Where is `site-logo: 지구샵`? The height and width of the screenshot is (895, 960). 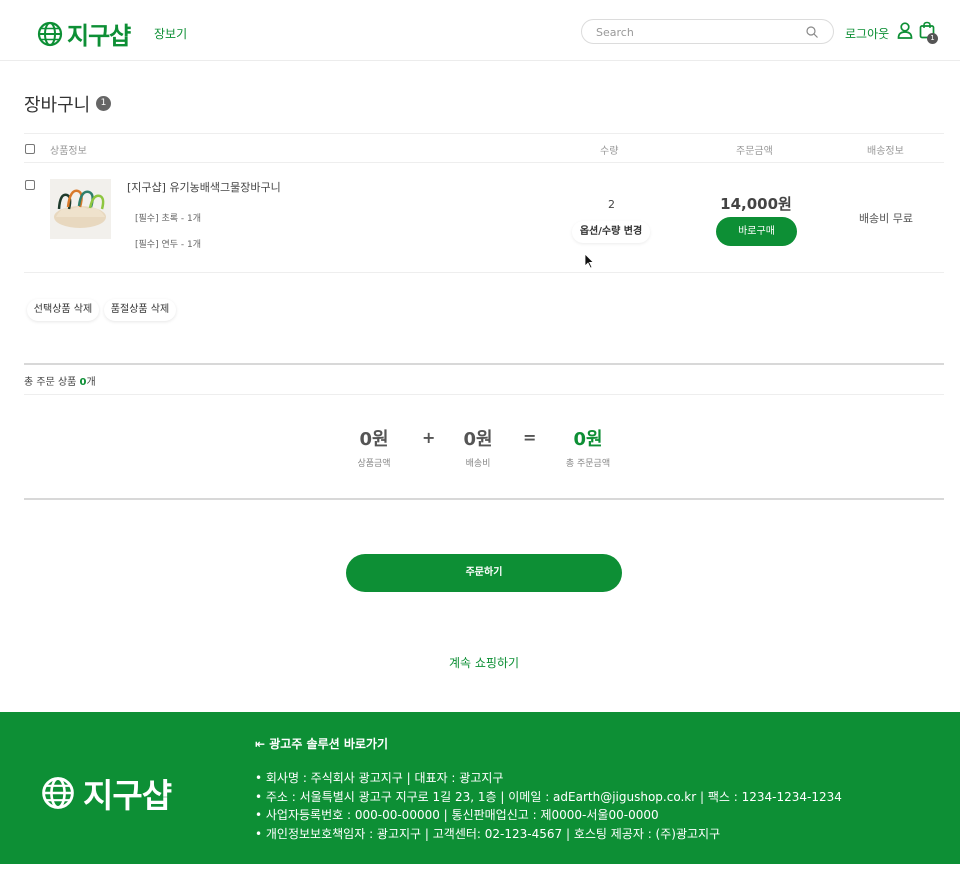 site-logo: 지구샵 is located at coordinates (84, 33).